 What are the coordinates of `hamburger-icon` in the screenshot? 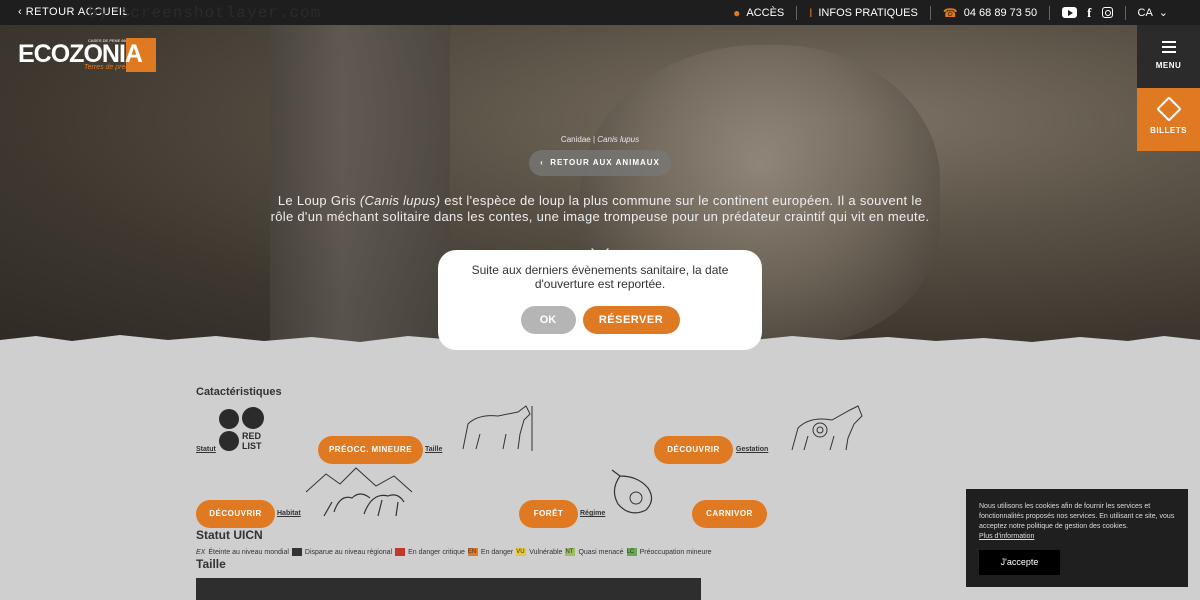 It's located at (1168, 47).